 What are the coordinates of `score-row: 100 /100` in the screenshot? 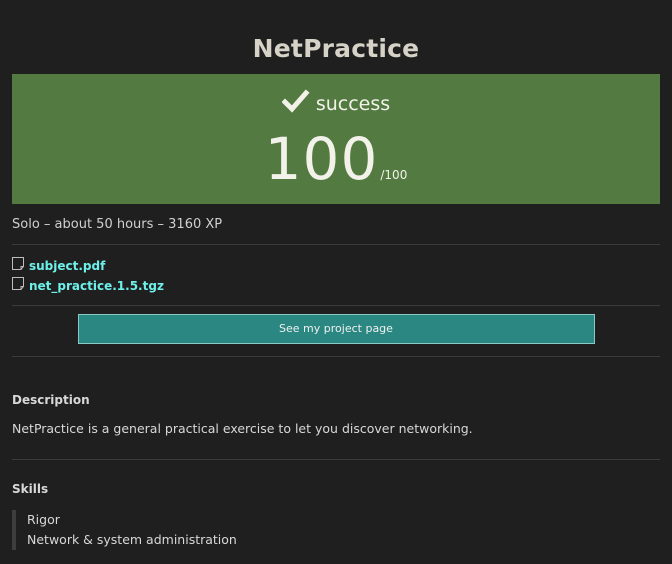 It's located at (336, 159).